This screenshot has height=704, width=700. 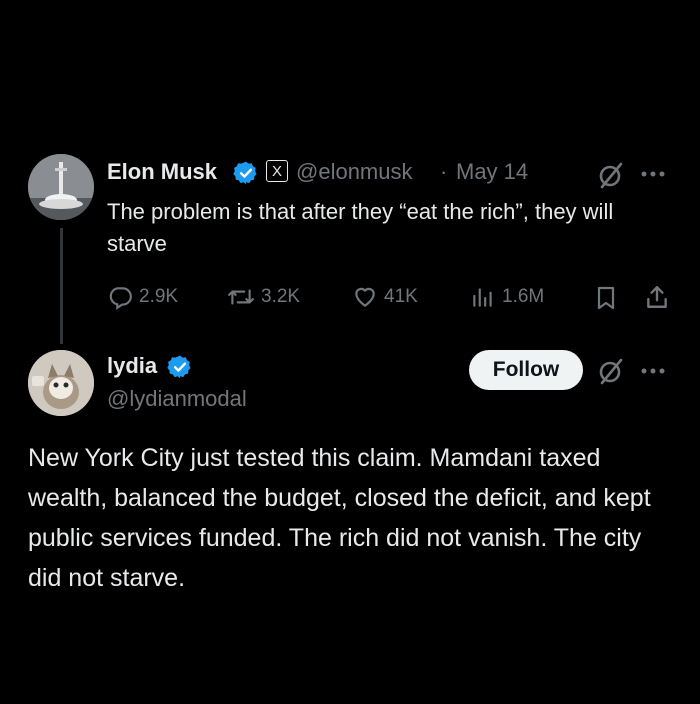 I want to click on follow-button: Follow, so click(x=526, y=370).